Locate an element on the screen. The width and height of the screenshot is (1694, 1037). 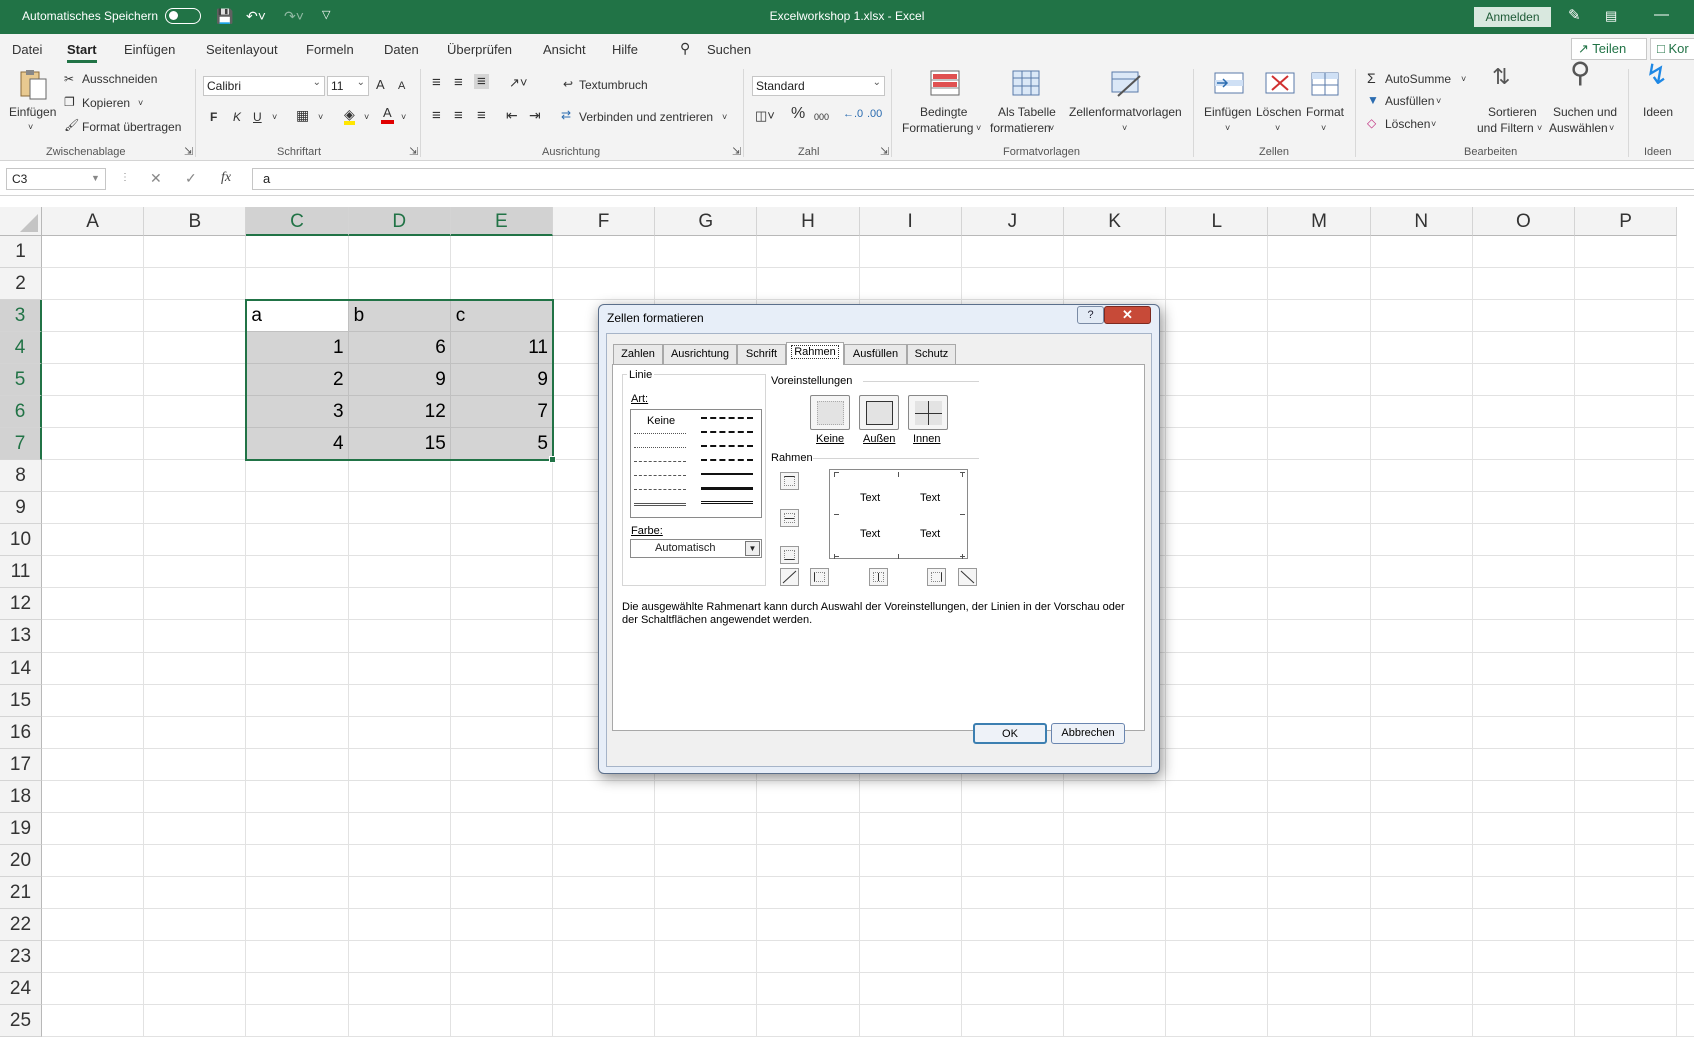
copy-dropdown-icon: ˅ is located at coordinates (140, 103).